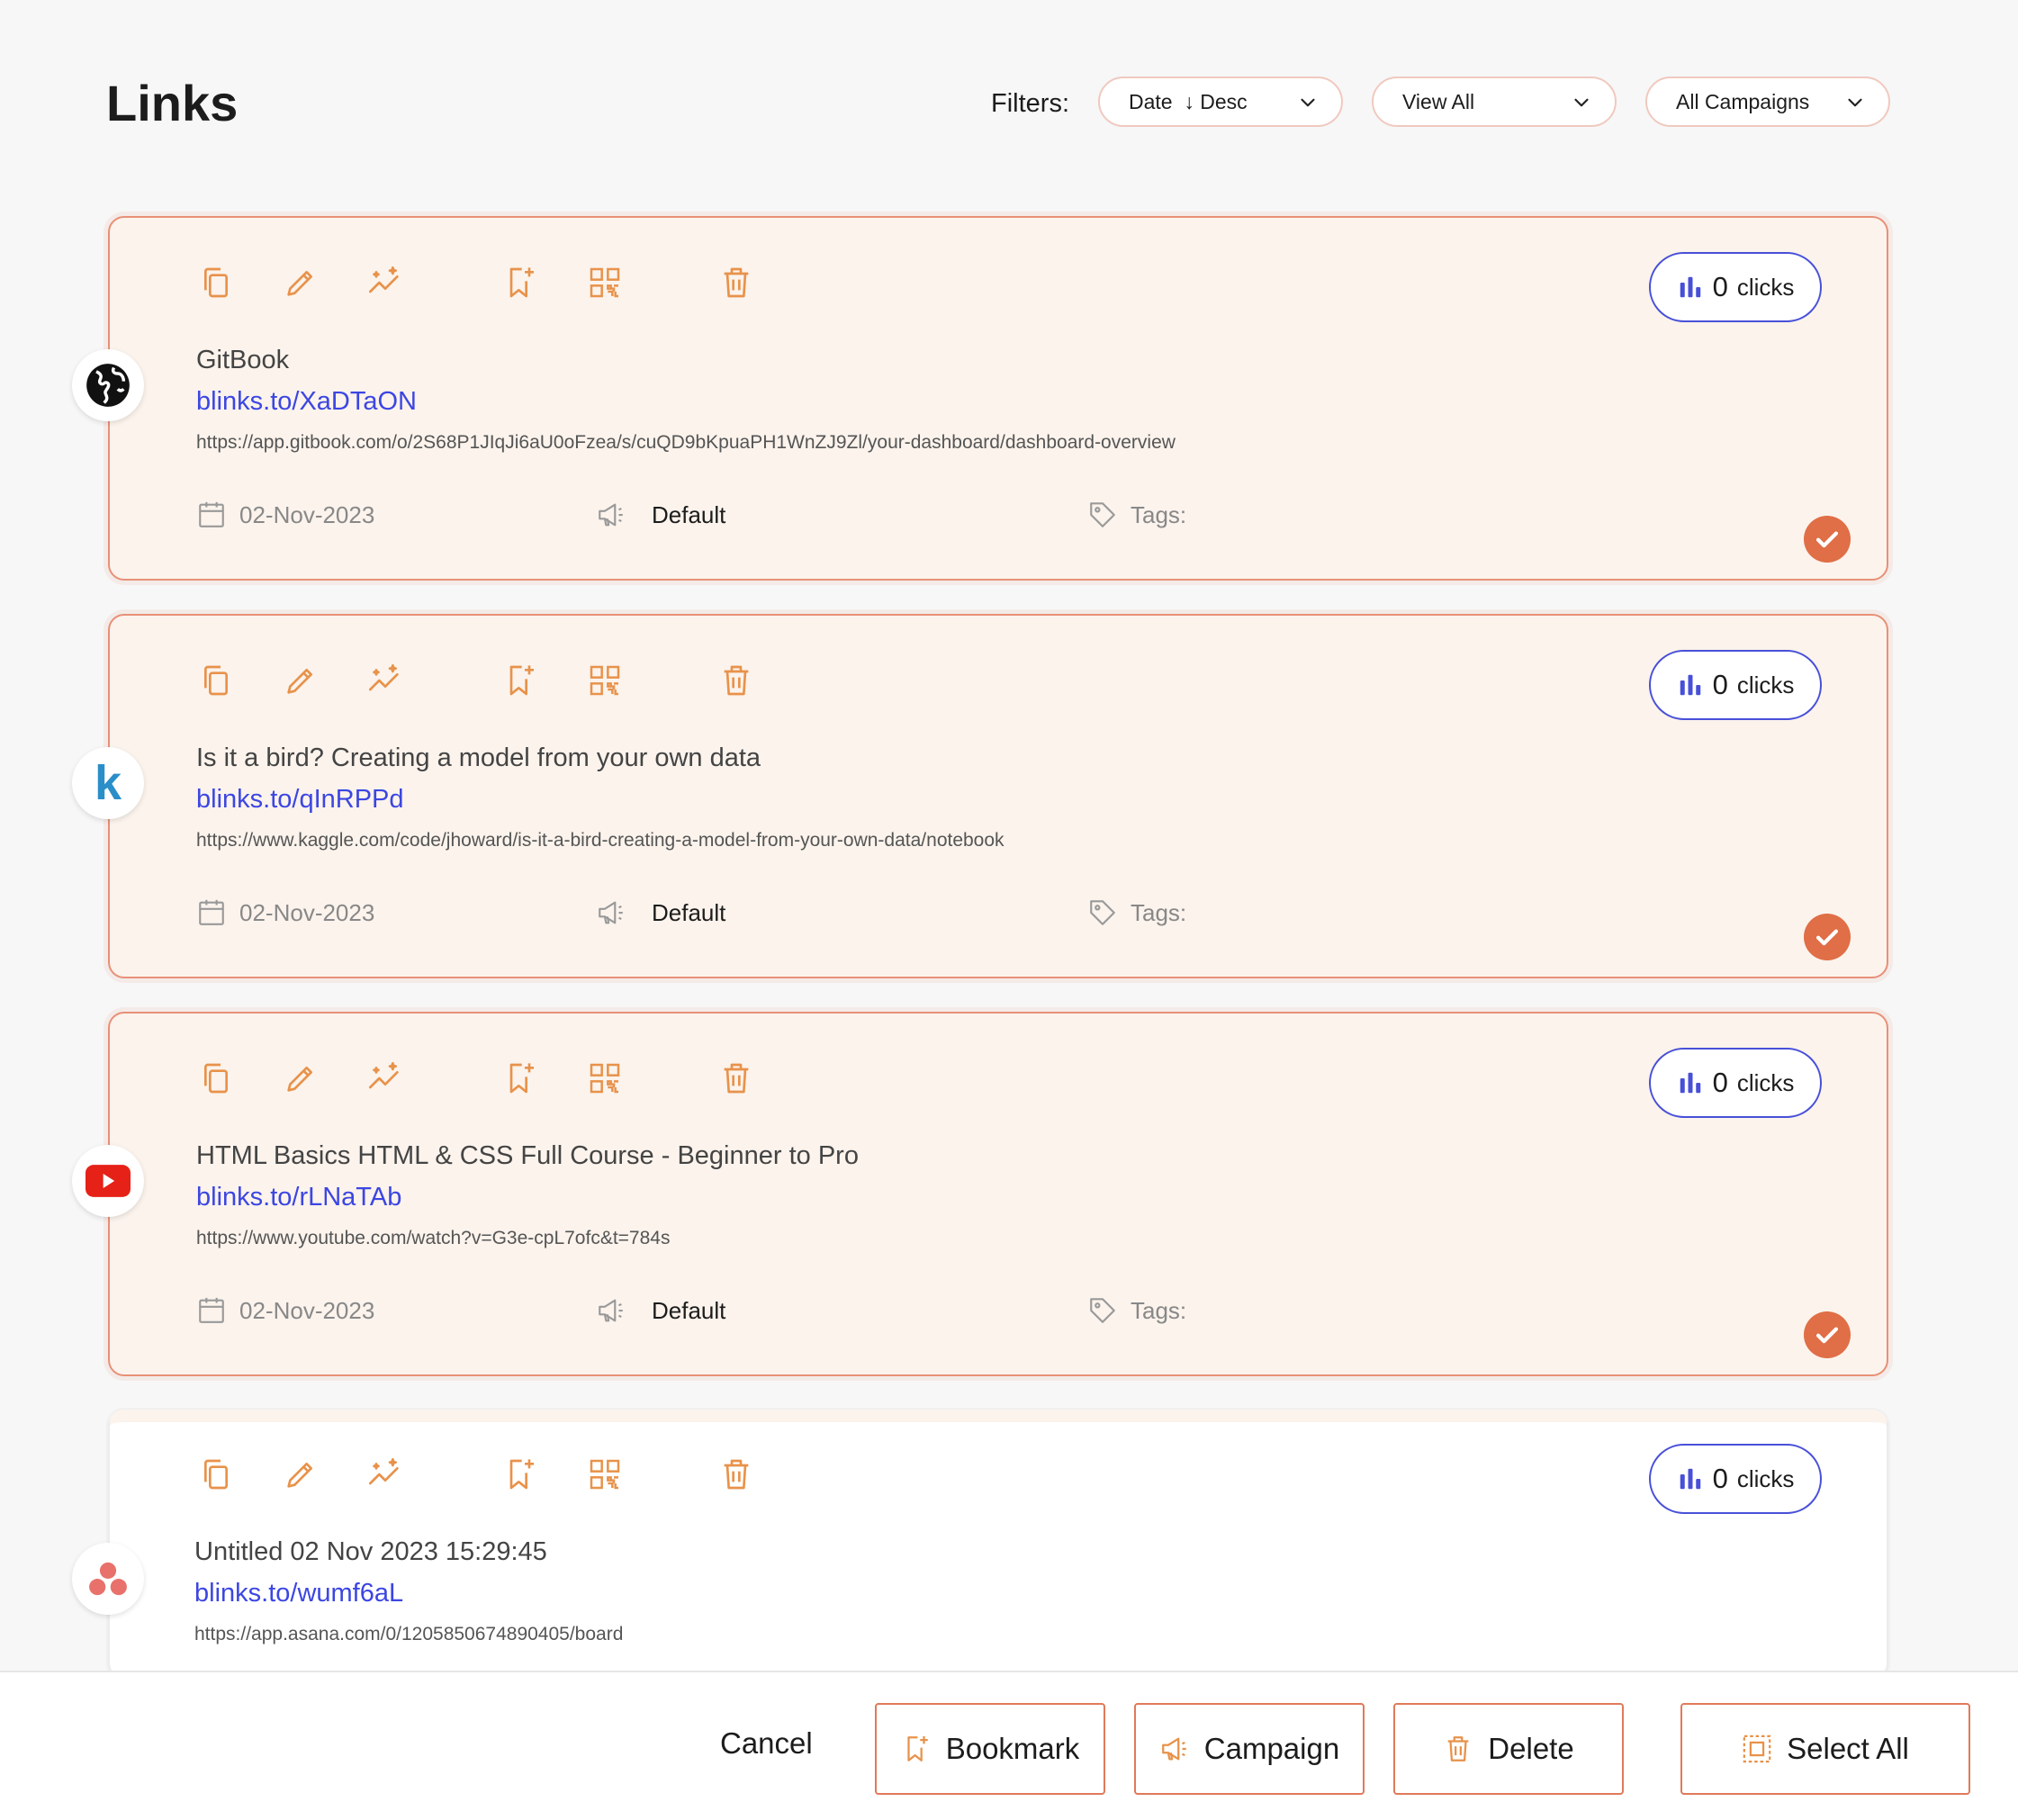 The width and height of the screenshot is (2018, 1820). What do you see at coordinates (298, 1197) in the screenshot?
I see `short-link: blinks.to/rLNaTAb` at bounding box center [298, 1197].